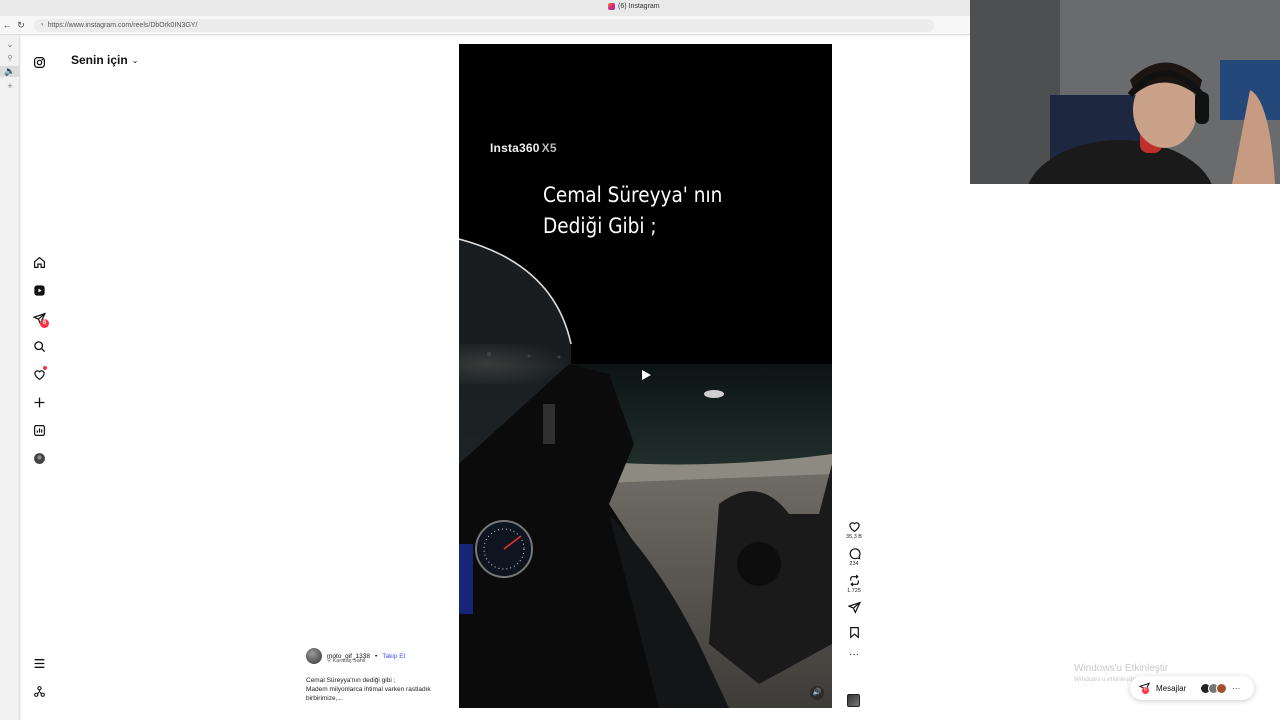  What do you see at coordinates (39, 290) in the screenshot?
I see `reels-icon` at bounding box center [39, 290].